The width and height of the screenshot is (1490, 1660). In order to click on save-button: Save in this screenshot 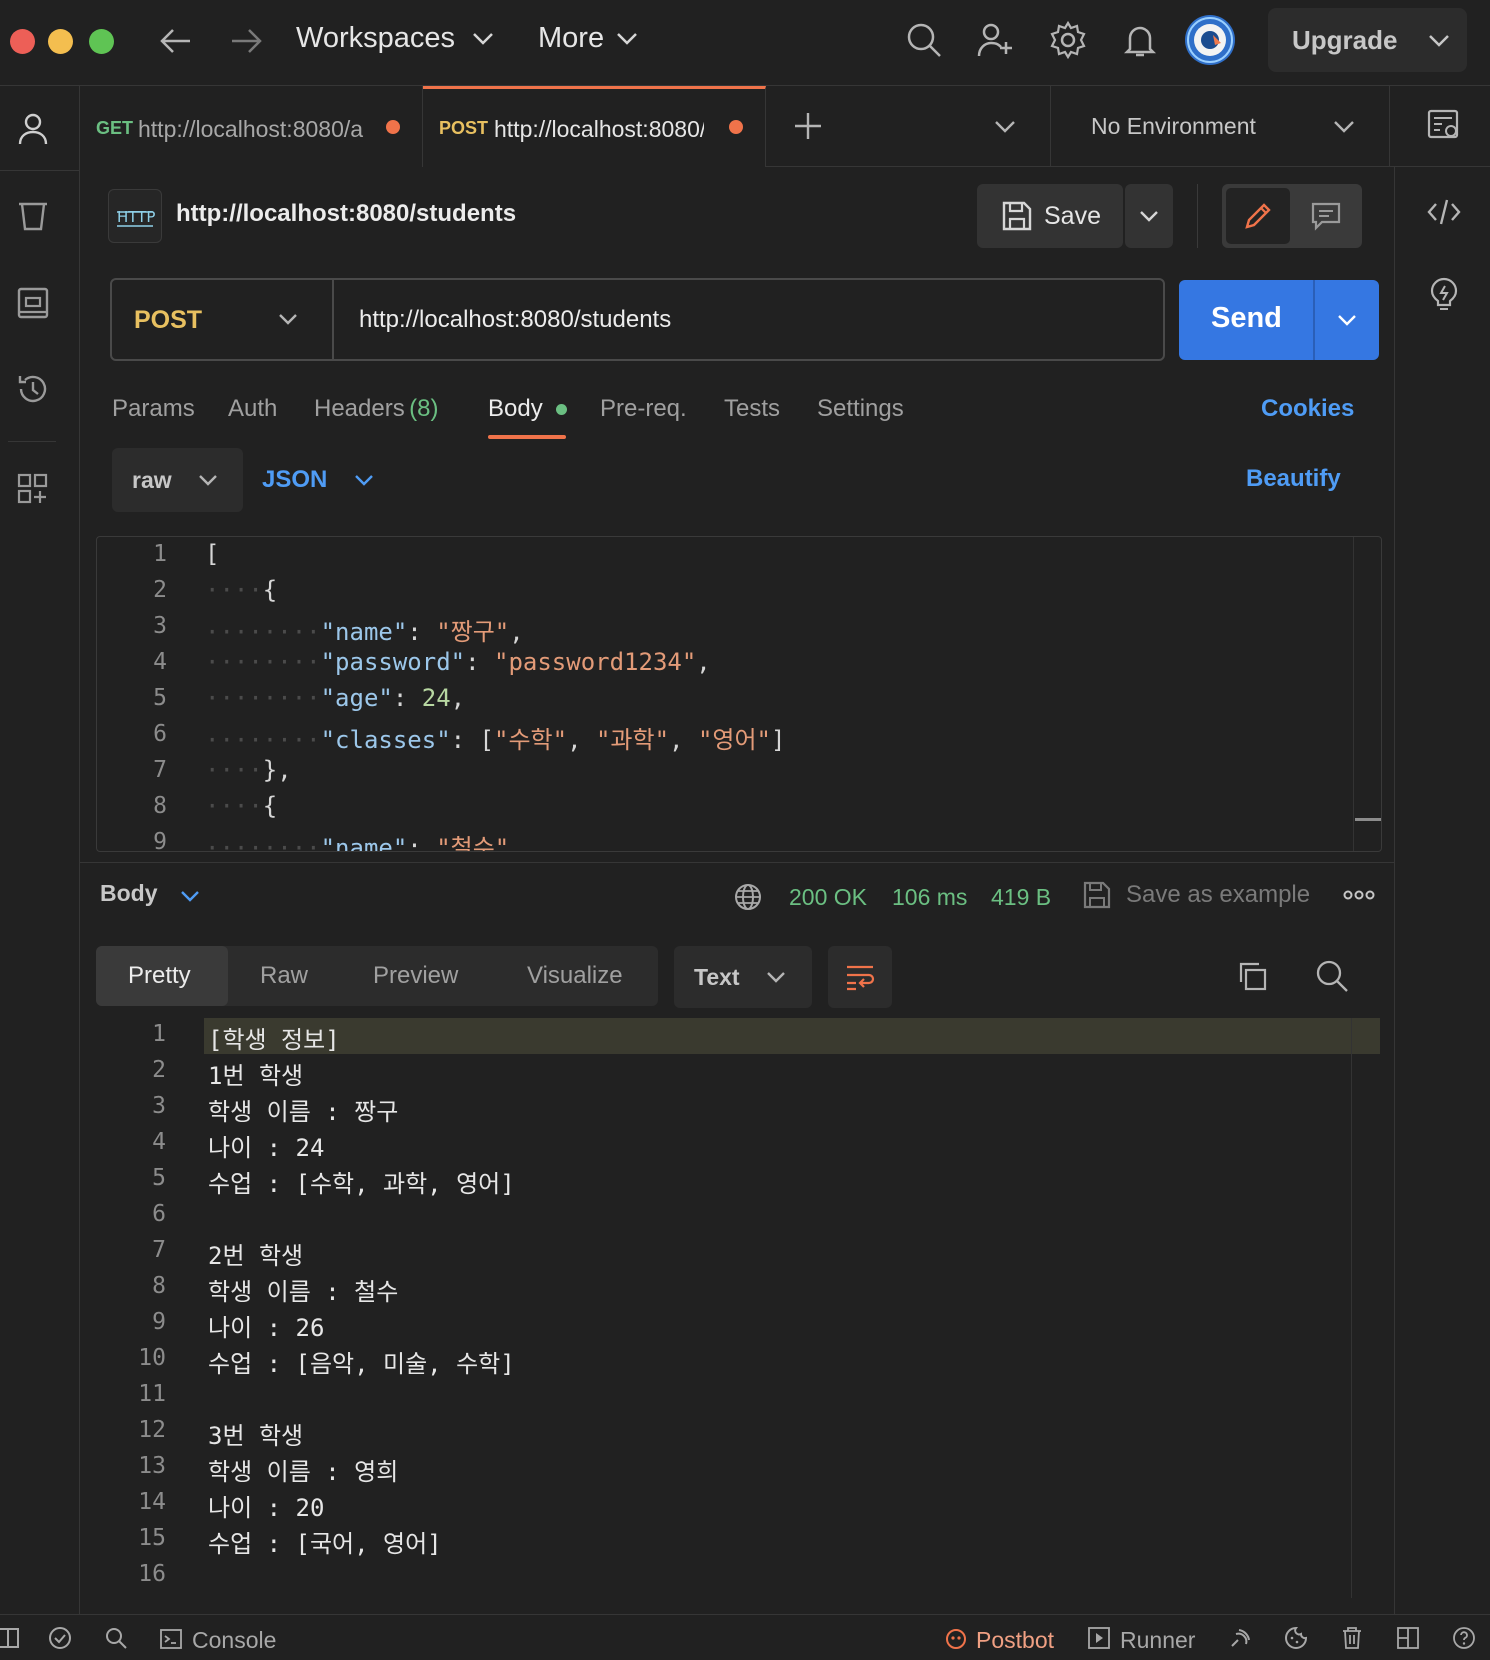, I will do `click(1050, 216)`.